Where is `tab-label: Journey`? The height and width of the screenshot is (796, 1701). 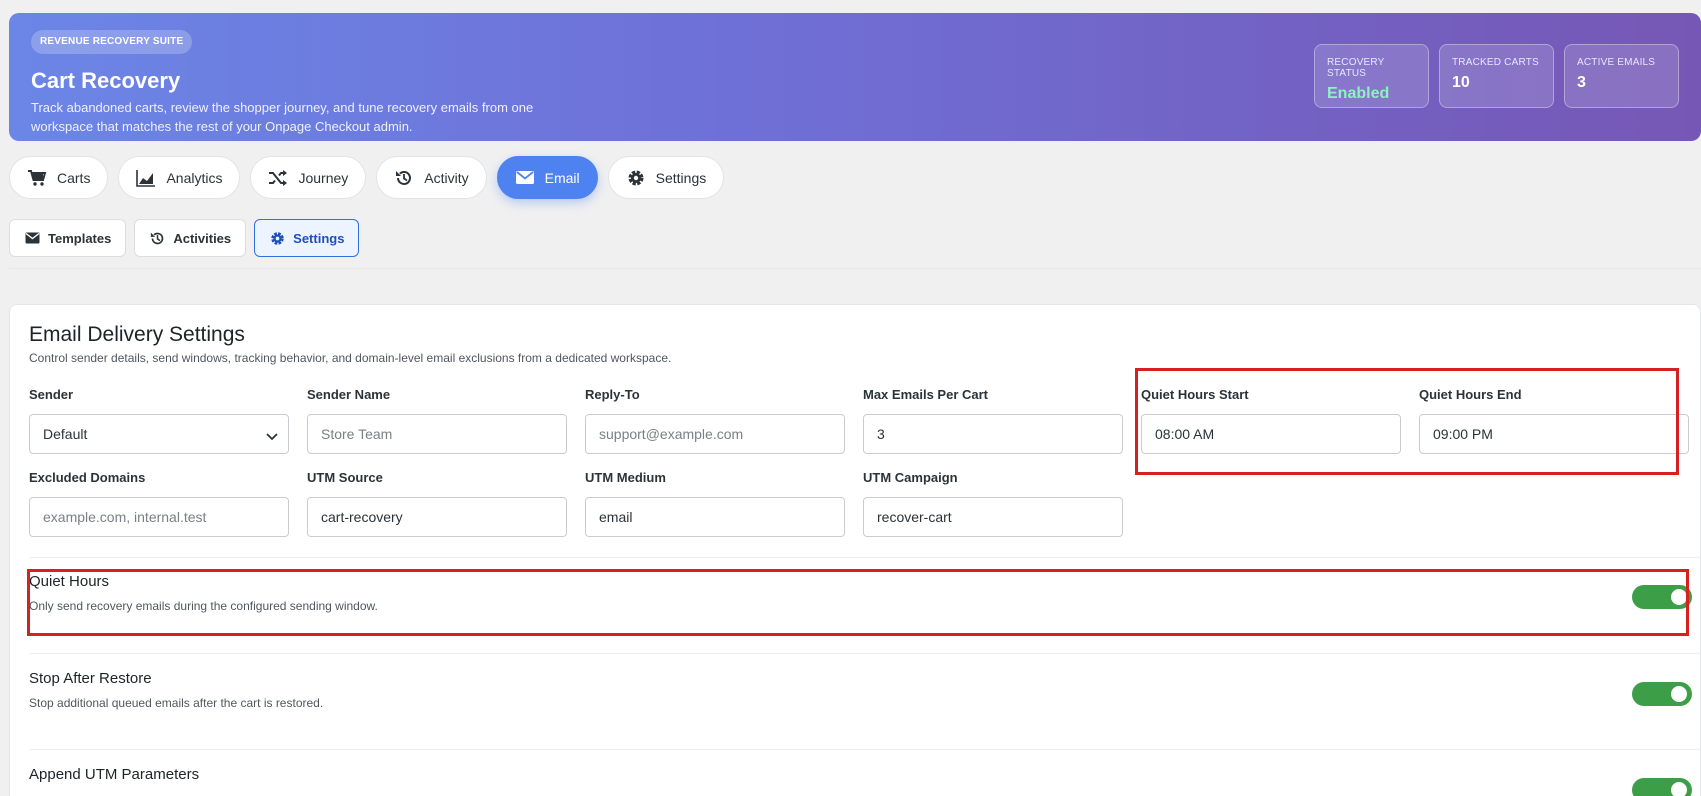 tab-label: Journey is located at coordinates (323, 177).